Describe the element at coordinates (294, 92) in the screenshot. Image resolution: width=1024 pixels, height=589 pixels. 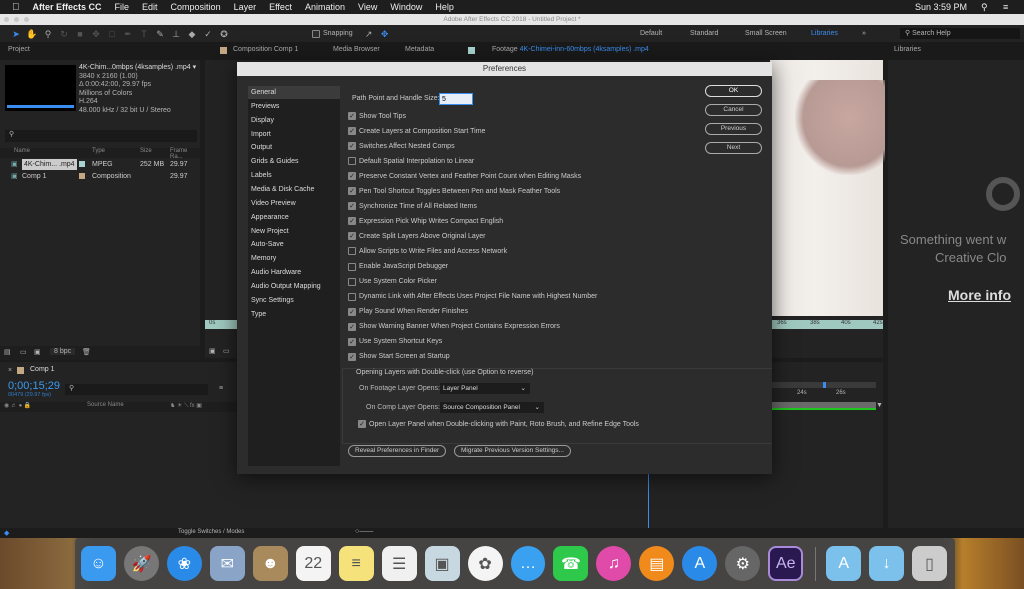
I see `category-general: General` at that location.